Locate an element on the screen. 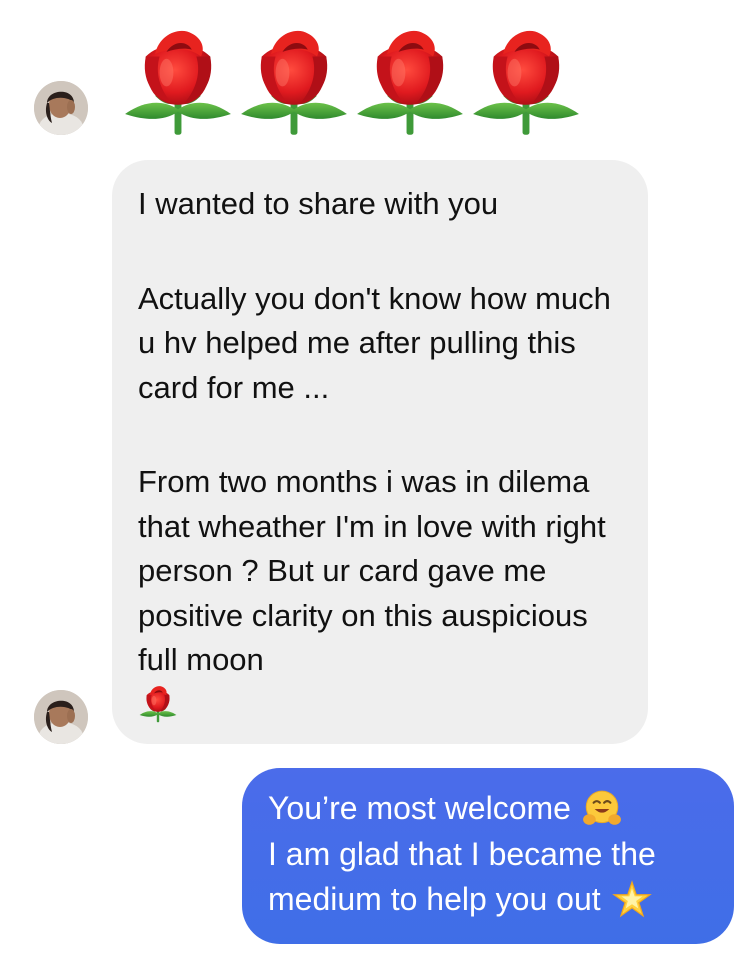 This screenshot has height=958, width=750. incoming-message-line: I wanted to share with you is located at coordinates (318, 203).